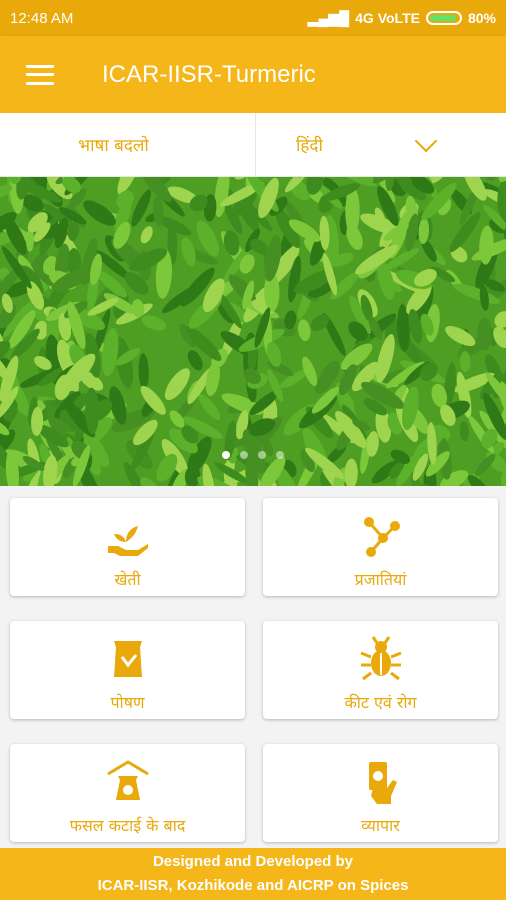  I want to click on menu-label: फसल कटाई के बाद, so click(127, 825).